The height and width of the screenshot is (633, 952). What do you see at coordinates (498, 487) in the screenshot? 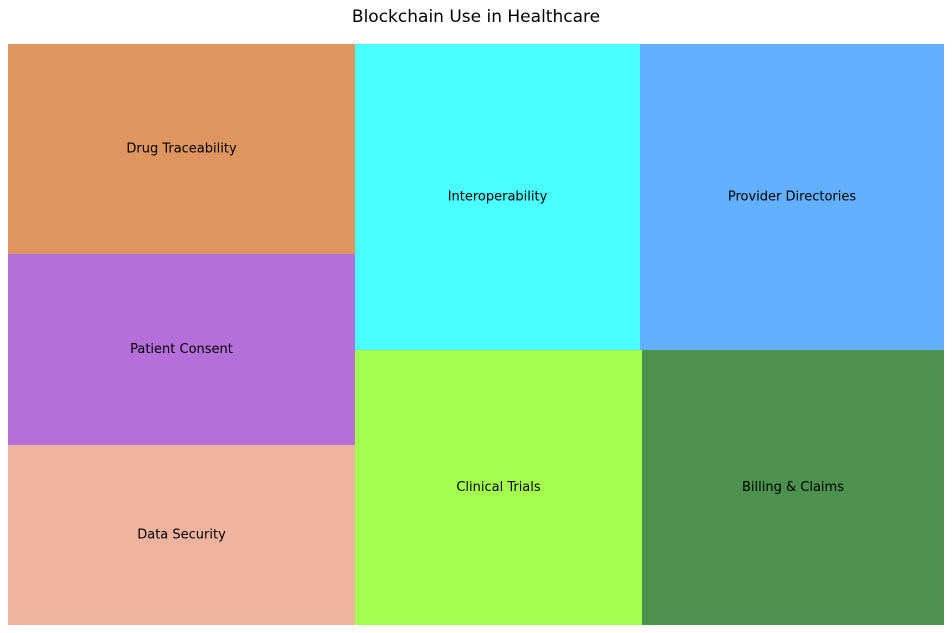
I see `tile-label-clinical-trials: Clinical Trials` at bounding box center [498, 487].